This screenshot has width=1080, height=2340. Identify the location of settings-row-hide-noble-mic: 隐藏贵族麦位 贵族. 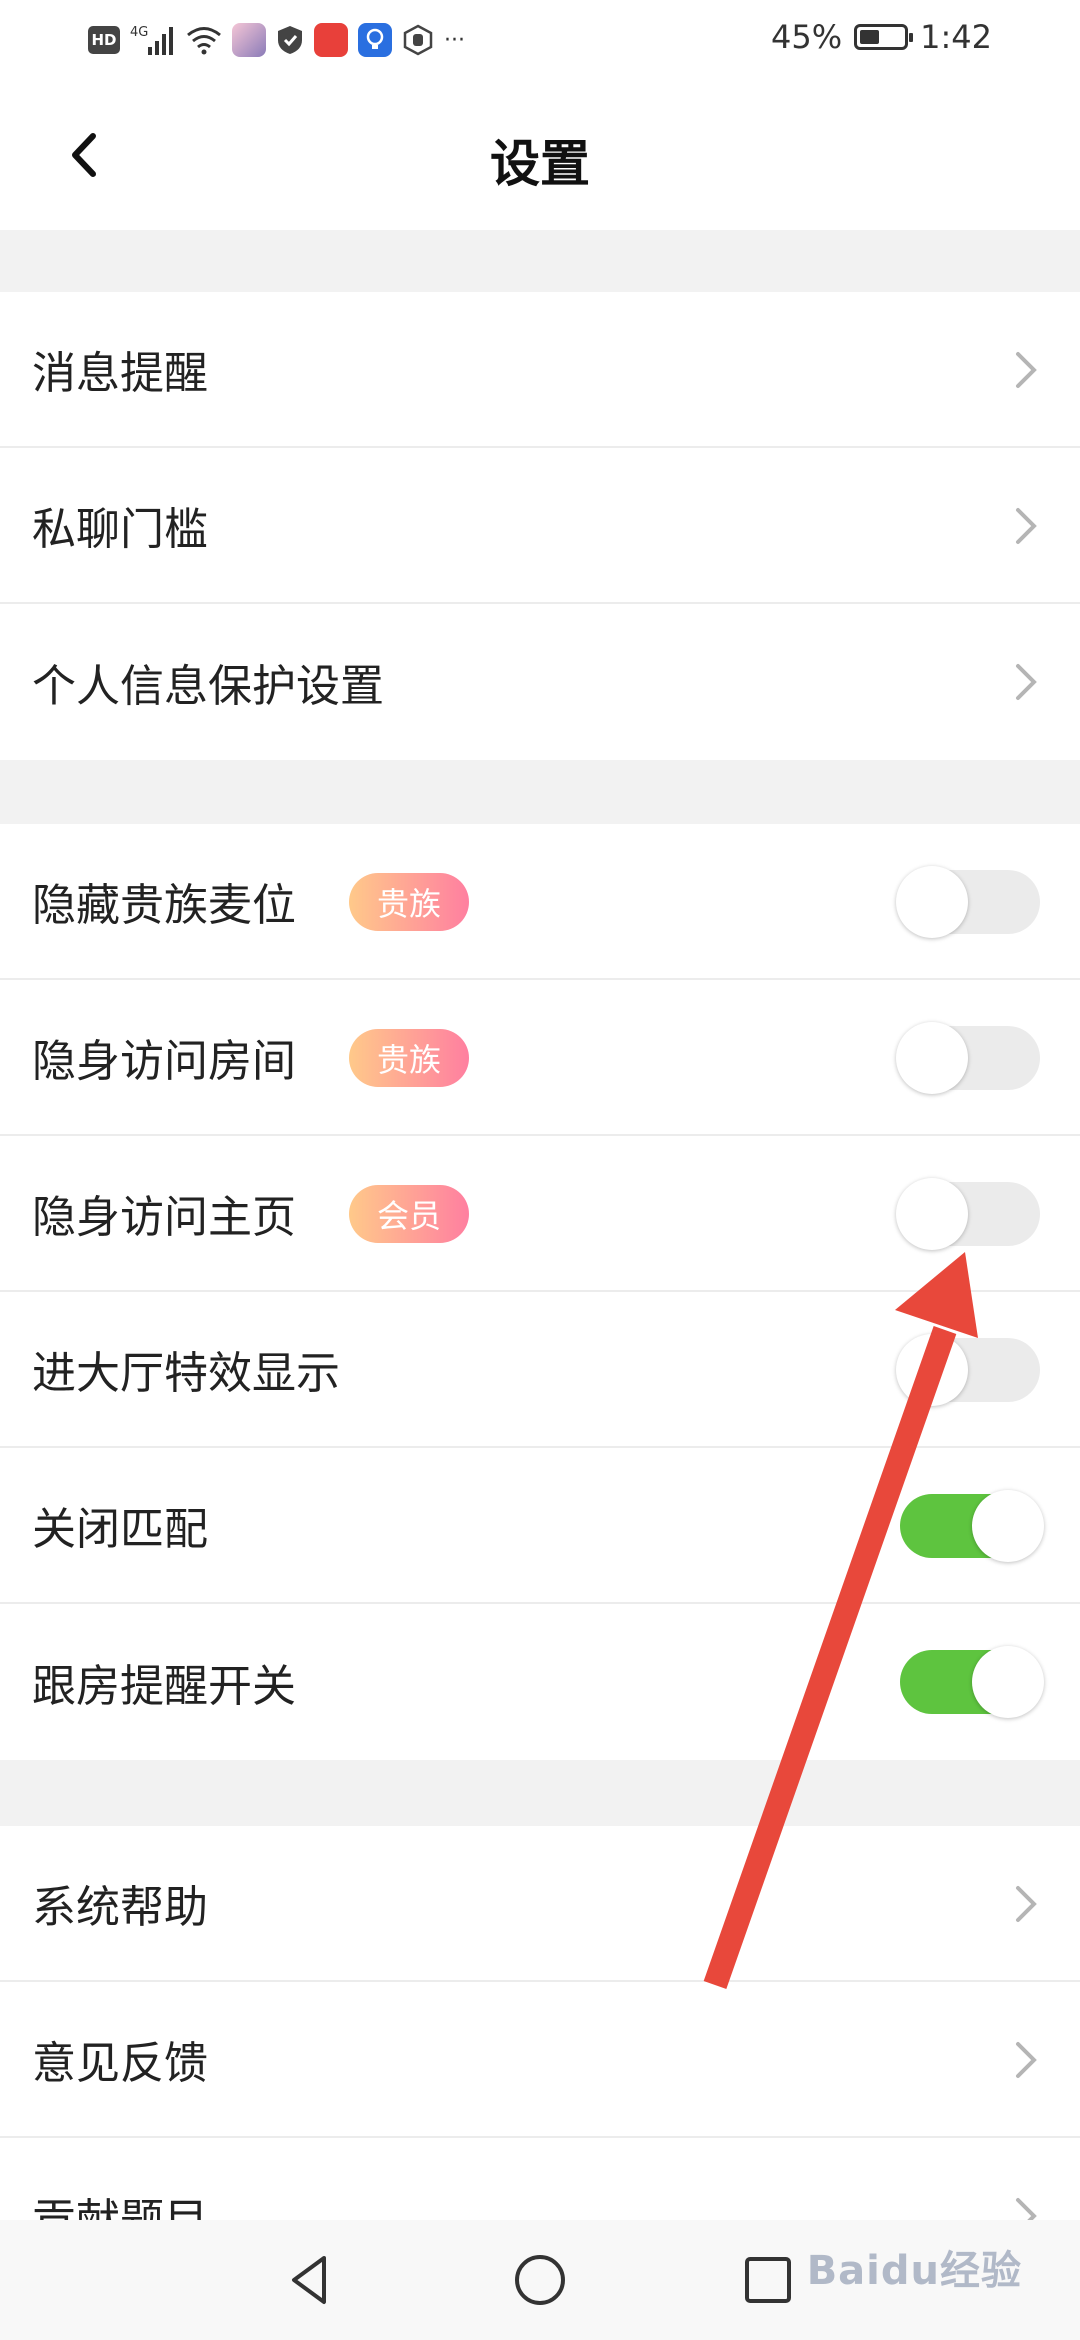
(540, 902).